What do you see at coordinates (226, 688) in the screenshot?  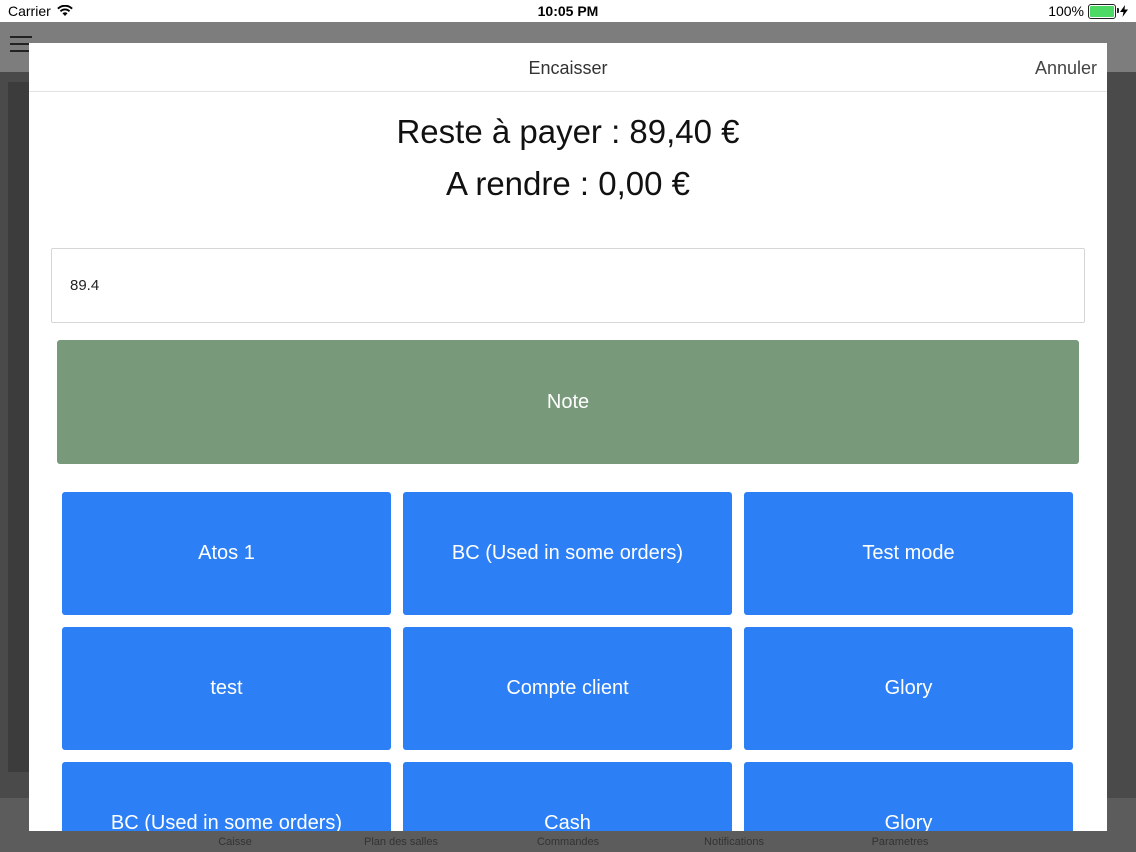 I see `payment-method-button: test` at bounding box center [226, 688].